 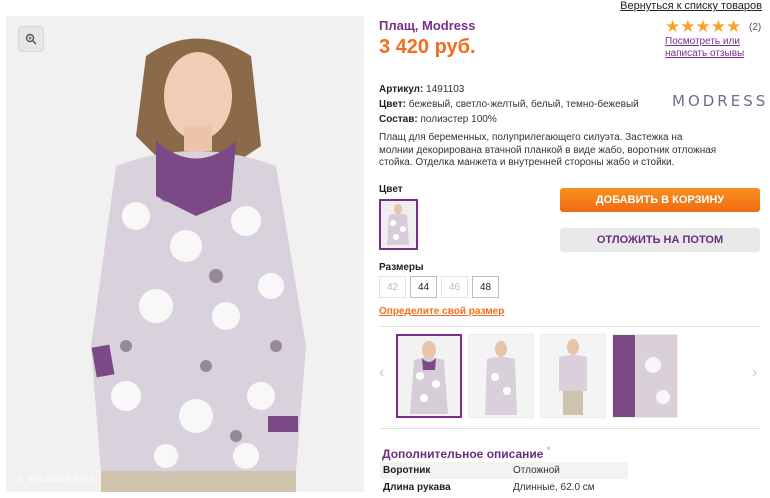 What do you see at coordinates (427, 25) in the screenshot?
I see `product-title: Плащ, Modress` at bounding box center [427, 25].